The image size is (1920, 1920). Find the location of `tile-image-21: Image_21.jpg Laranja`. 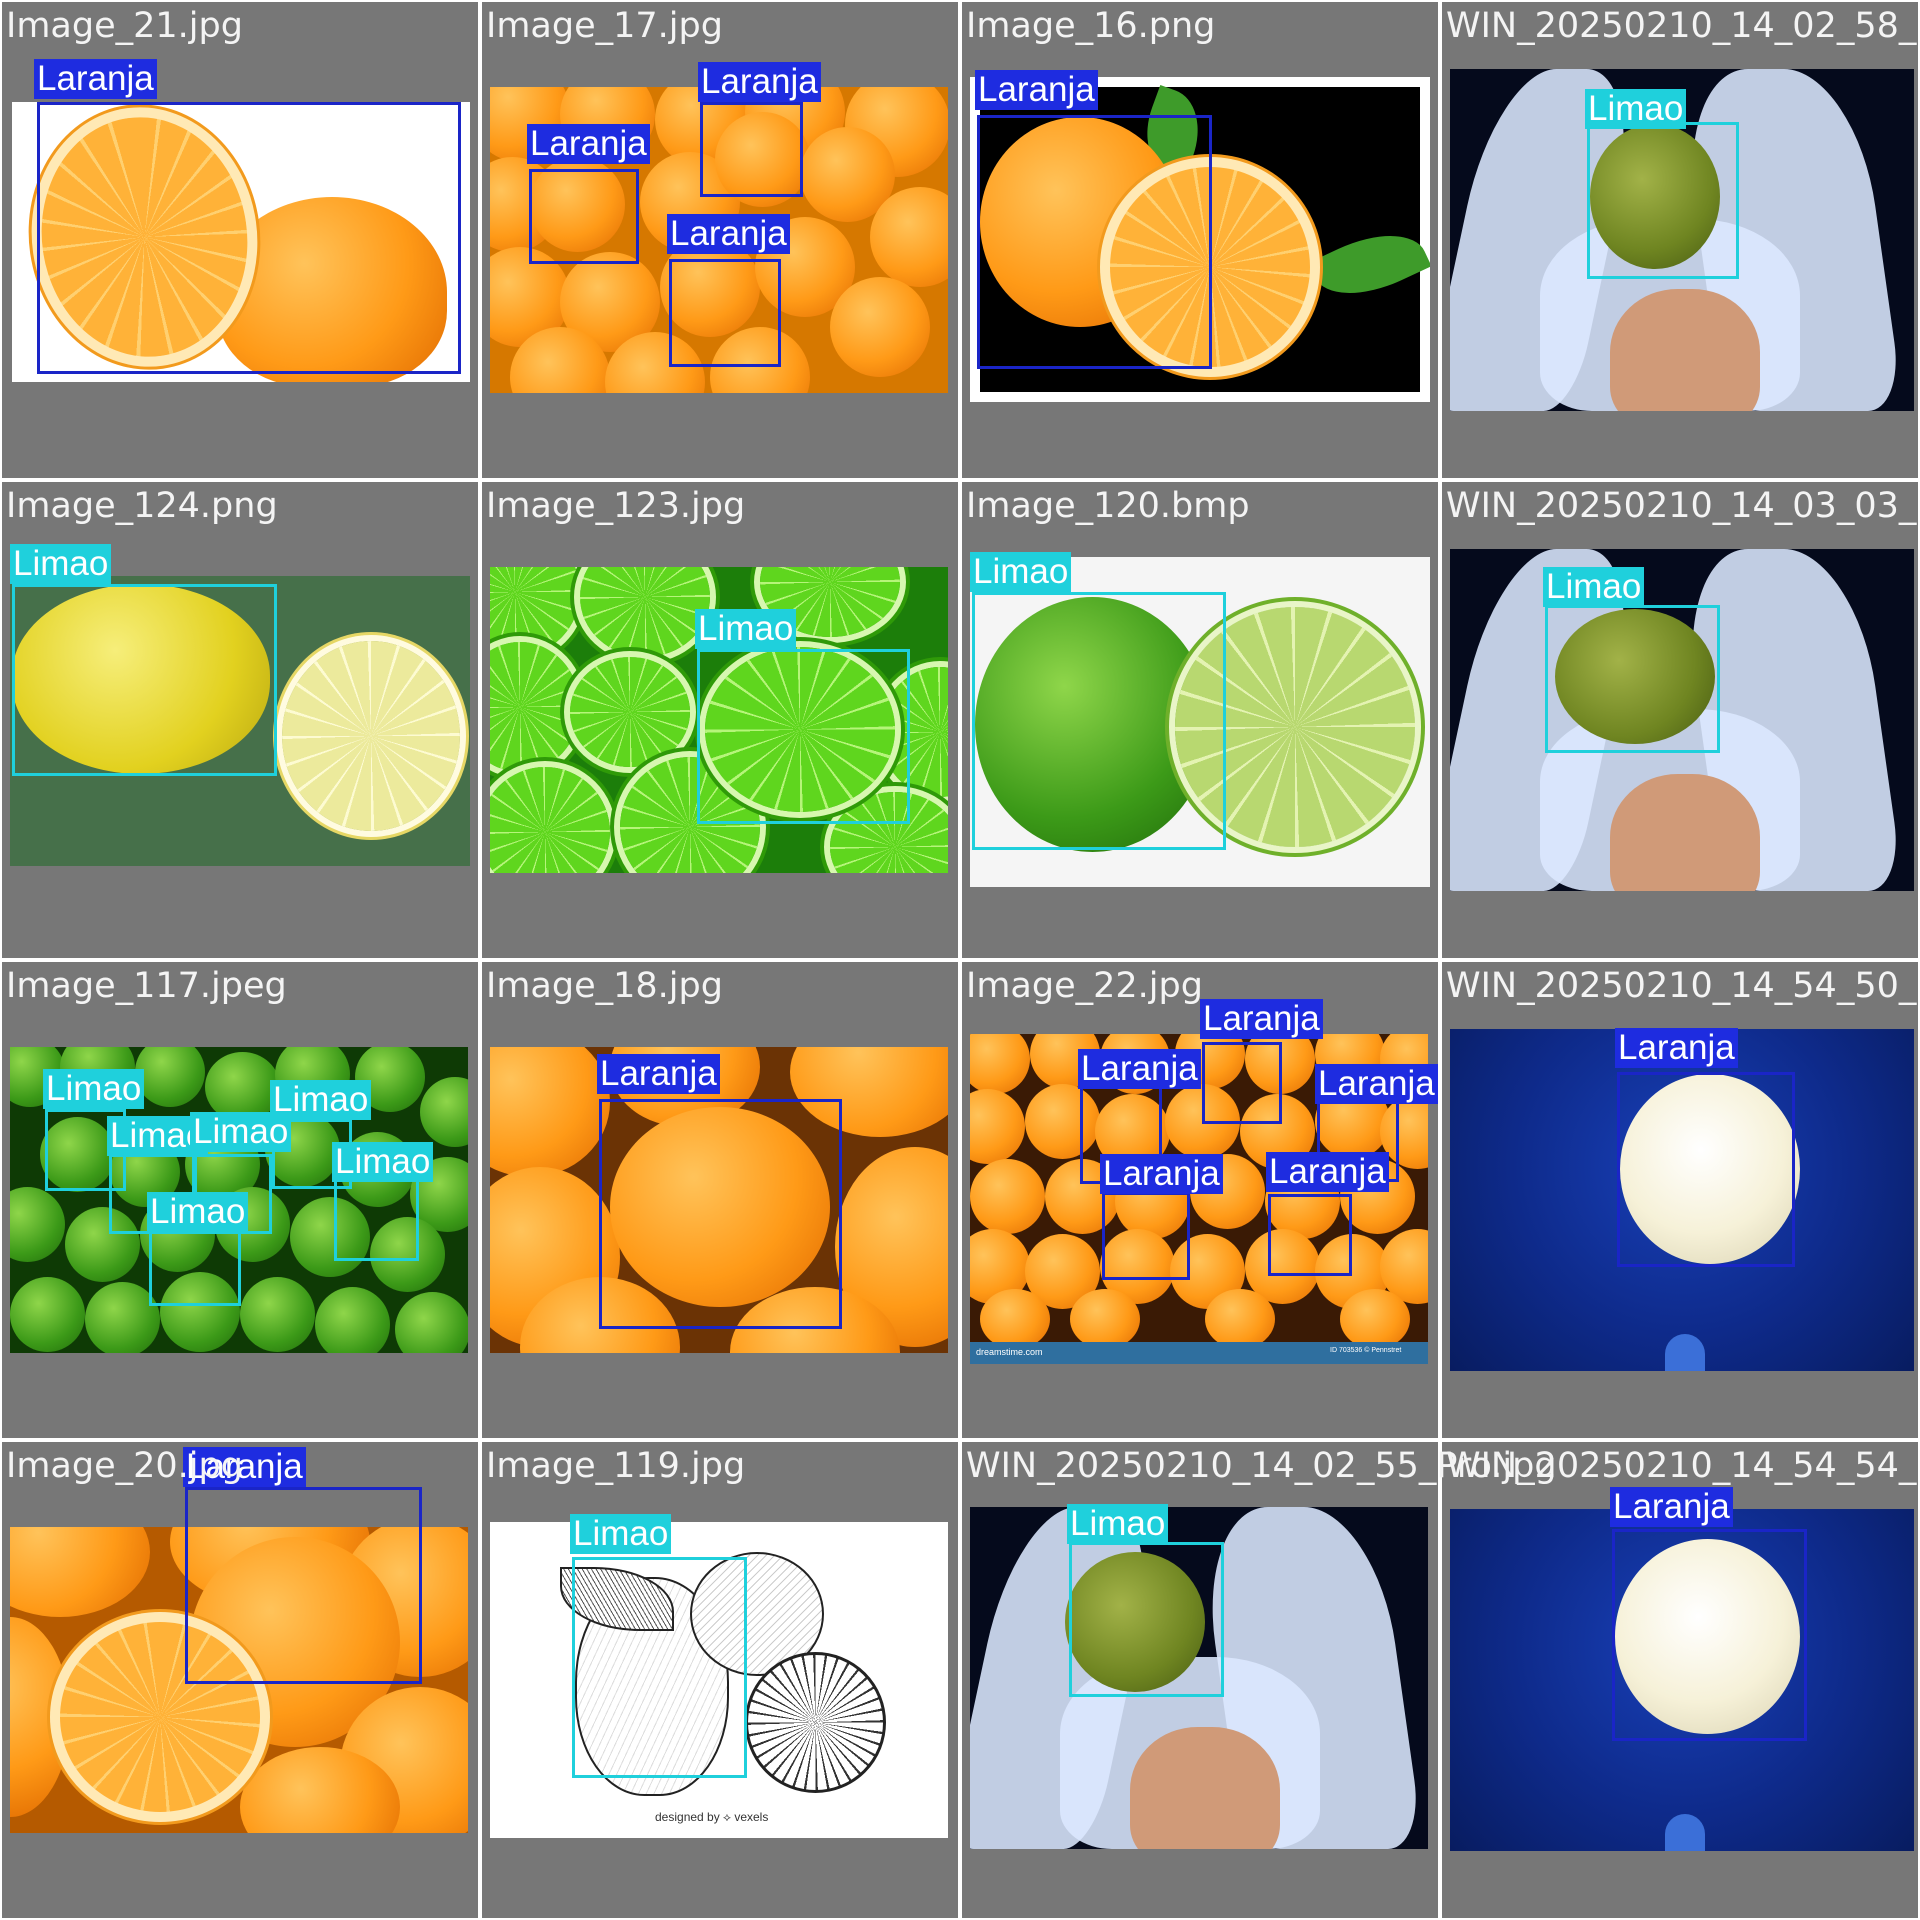

tile-image-21: Image_21.jpg Laranja is located at coordinates (240, 240).